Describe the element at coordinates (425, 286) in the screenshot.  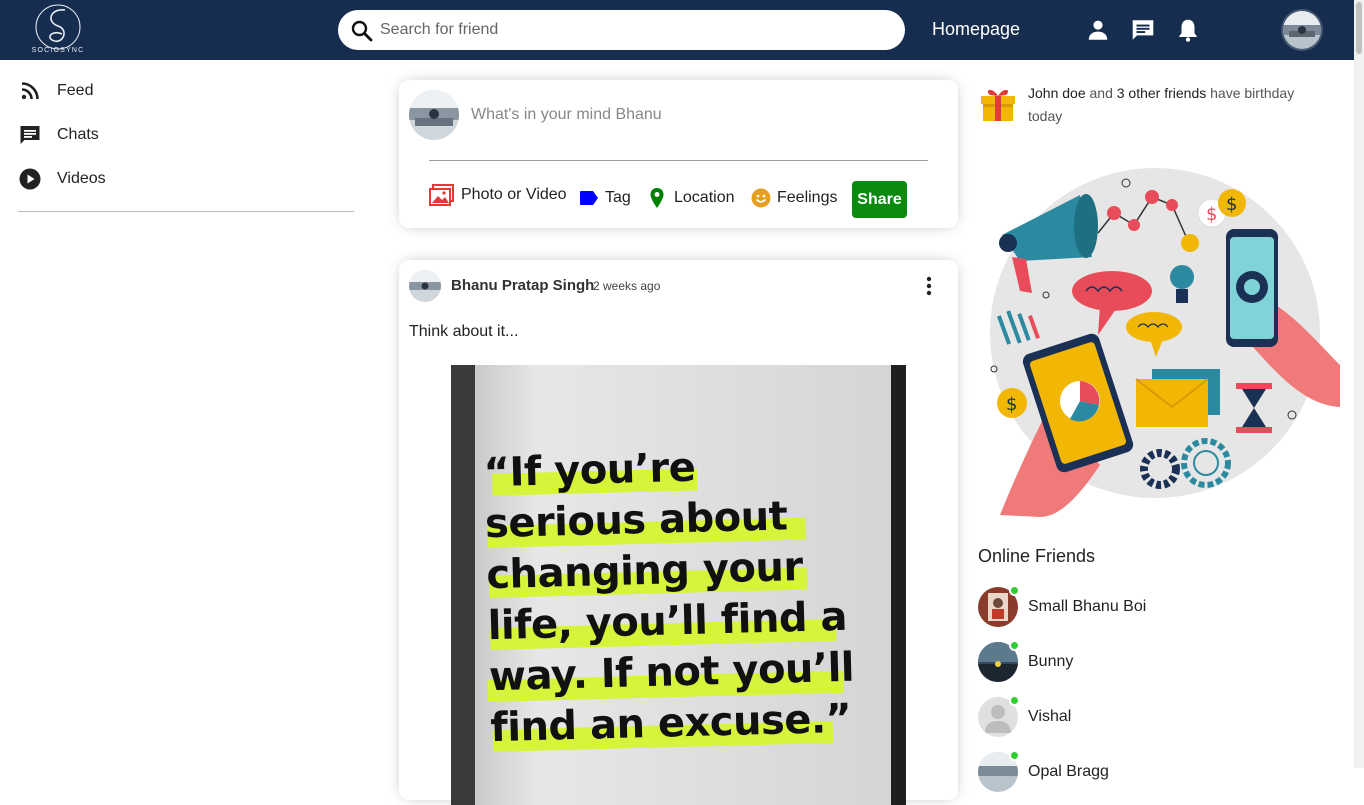
I see `post-avatar` at that location.